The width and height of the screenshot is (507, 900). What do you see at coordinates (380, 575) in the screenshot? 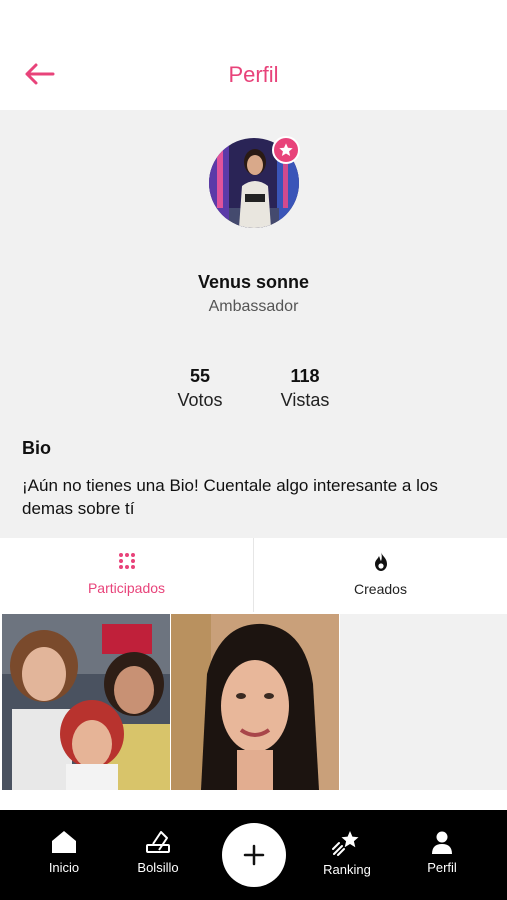
I see `tab-creados: Creados` at bounding box center [380, 575].